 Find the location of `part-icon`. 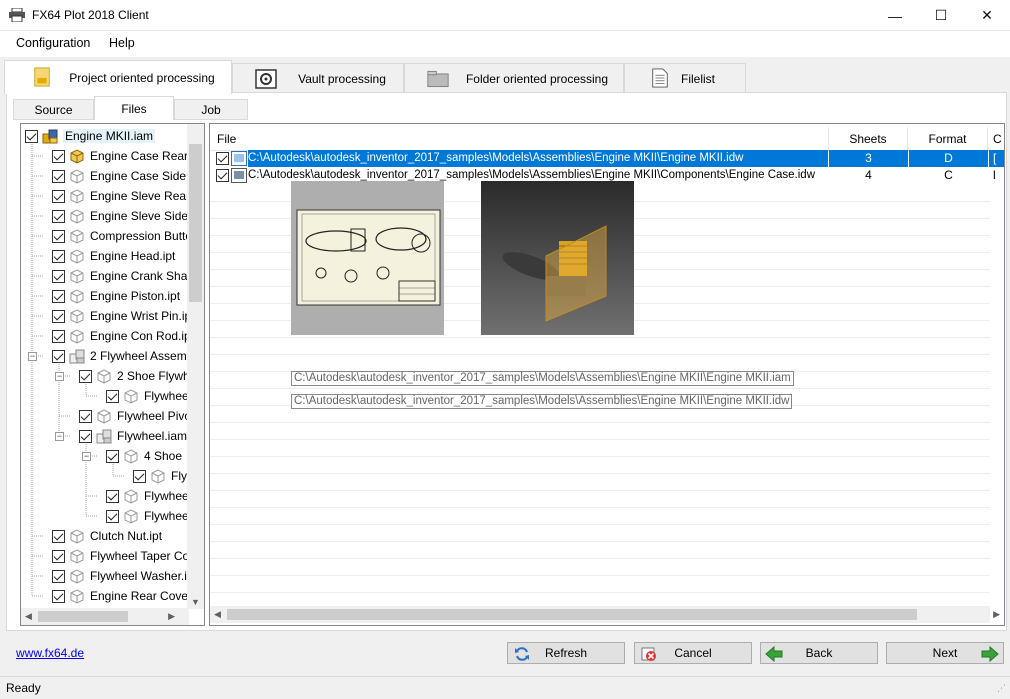

part-icon is located at coordinates (158, 476).